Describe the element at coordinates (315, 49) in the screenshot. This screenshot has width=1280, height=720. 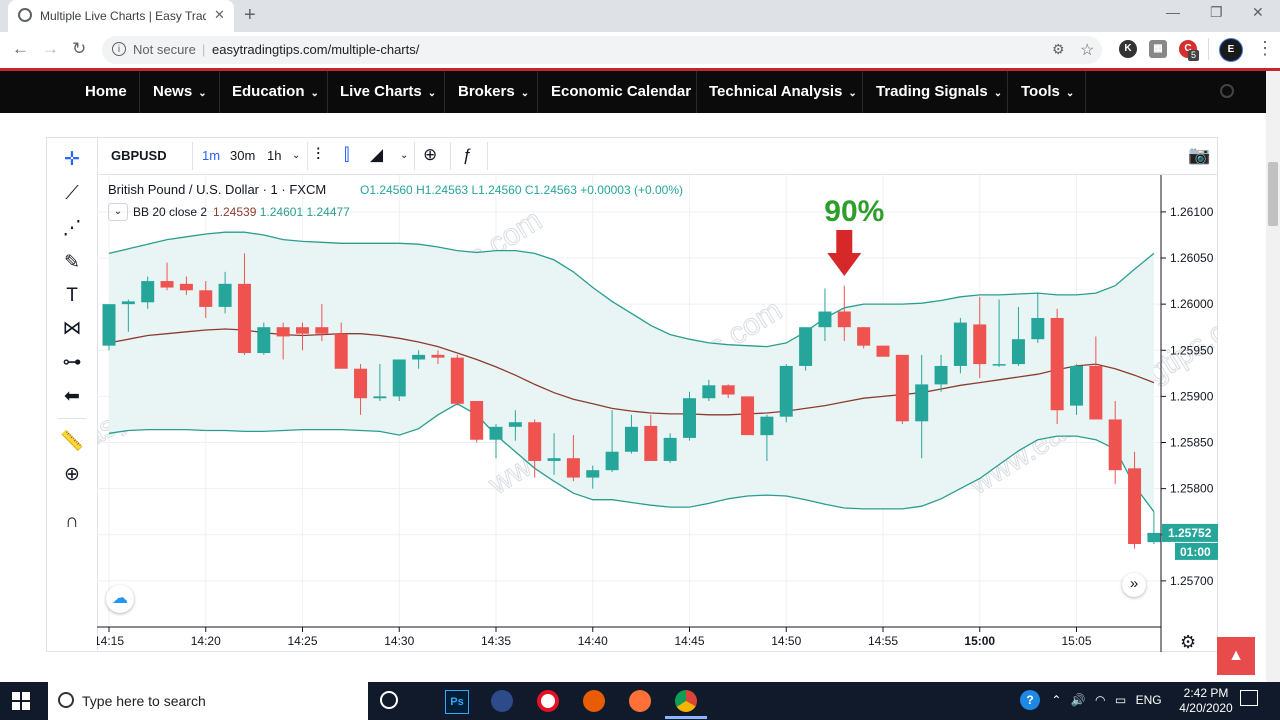
I see `url-text: easytradingtips.com/multiple-charts/` at that location.